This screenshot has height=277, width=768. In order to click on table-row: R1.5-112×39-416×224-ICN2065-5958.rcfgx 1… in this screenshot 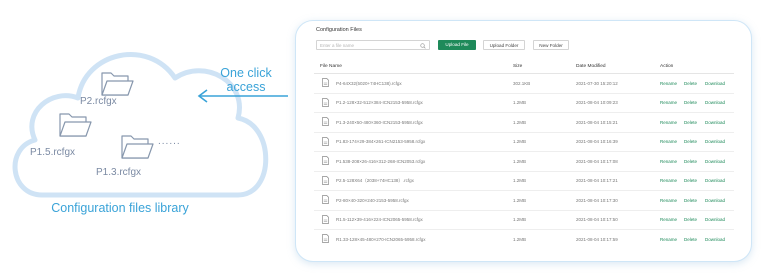, I will do `click(524, 220)`.